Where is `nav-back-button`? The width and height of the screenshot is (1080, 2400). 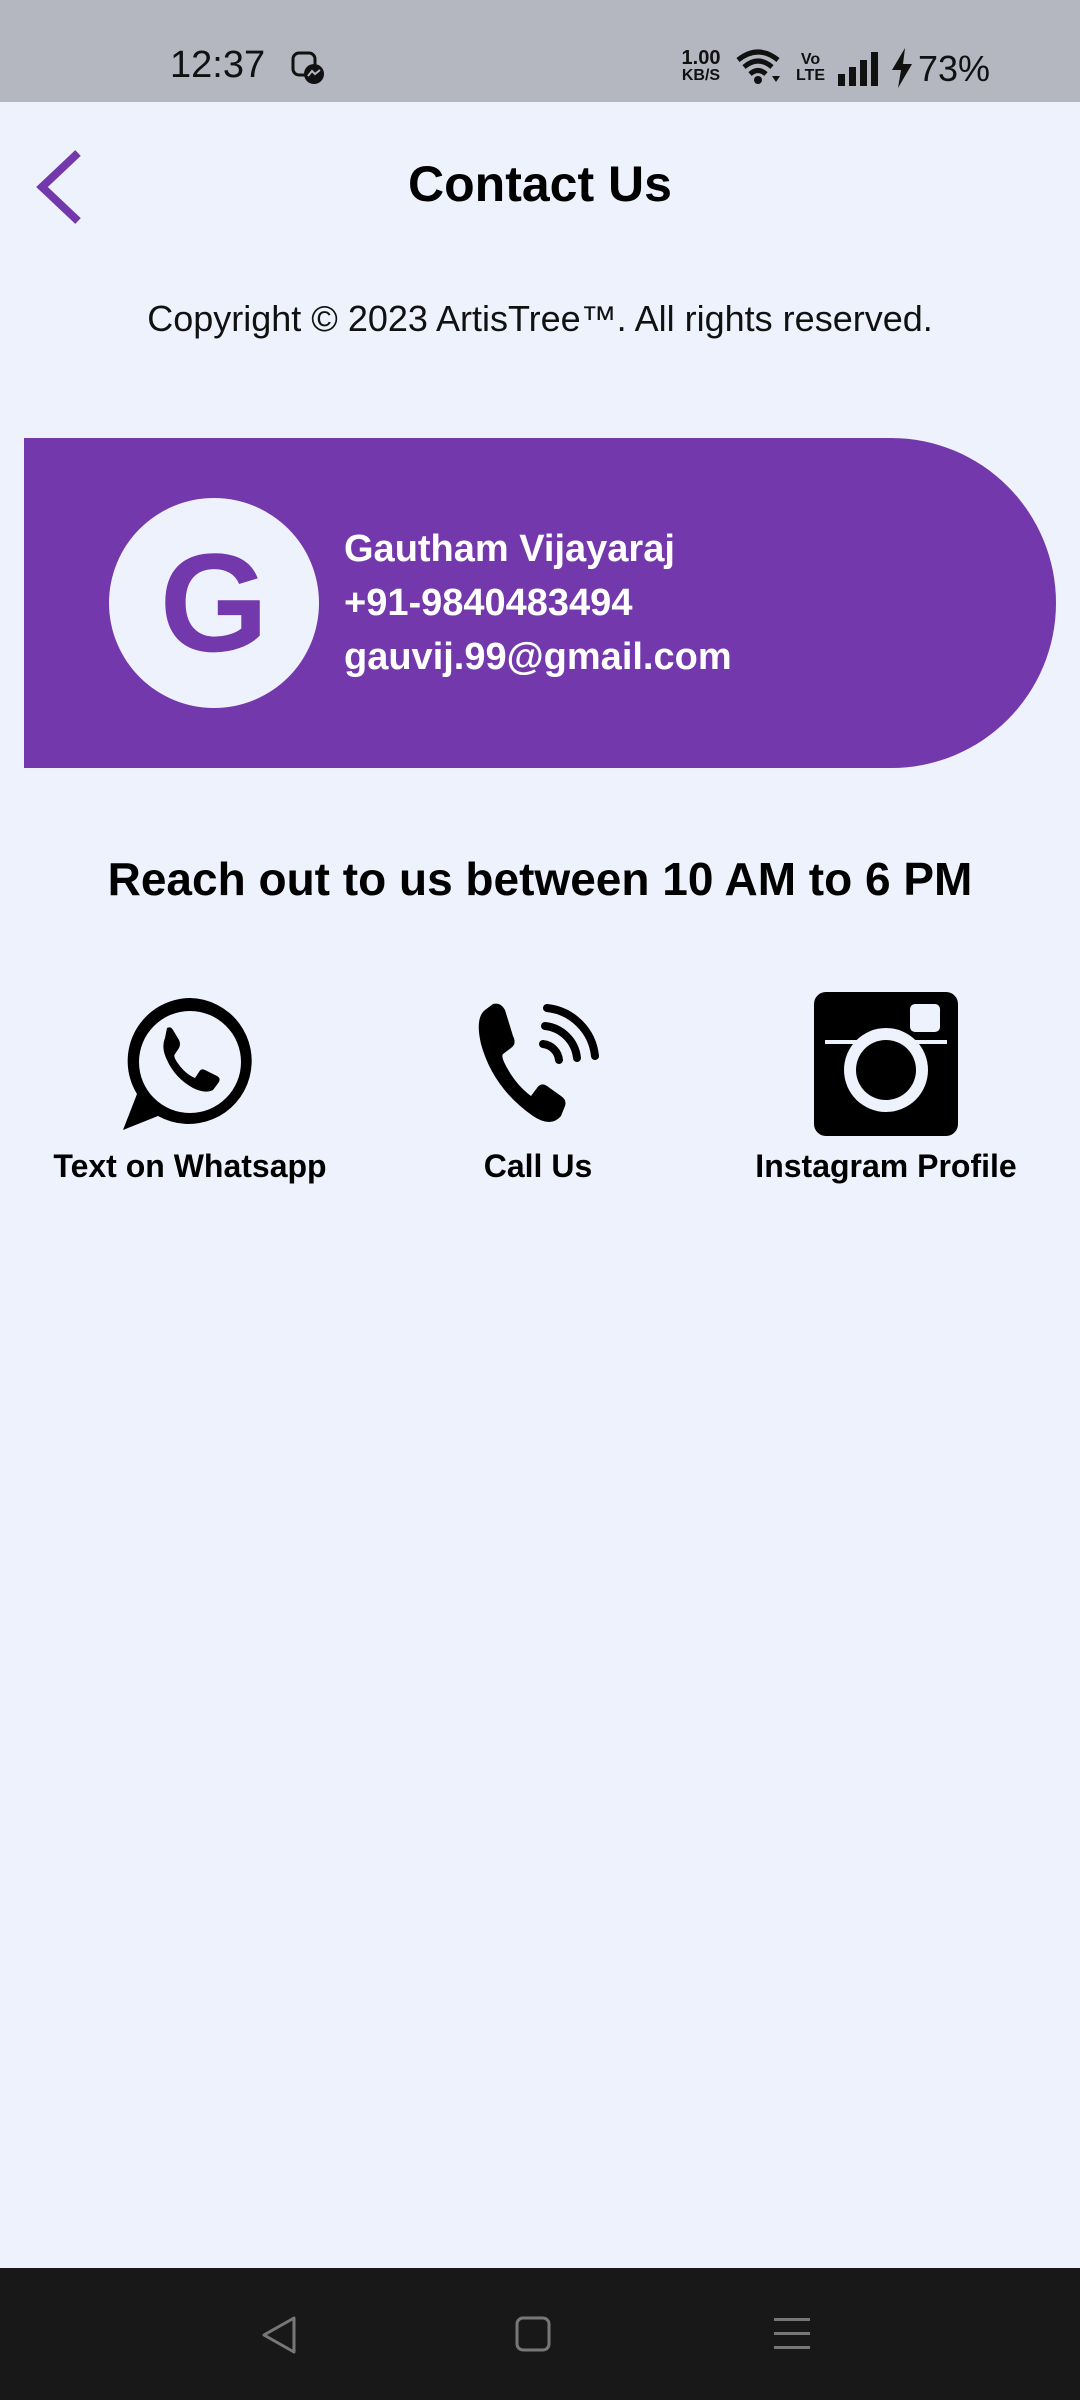 nav-back-button is located at coordinates (280, 2335).